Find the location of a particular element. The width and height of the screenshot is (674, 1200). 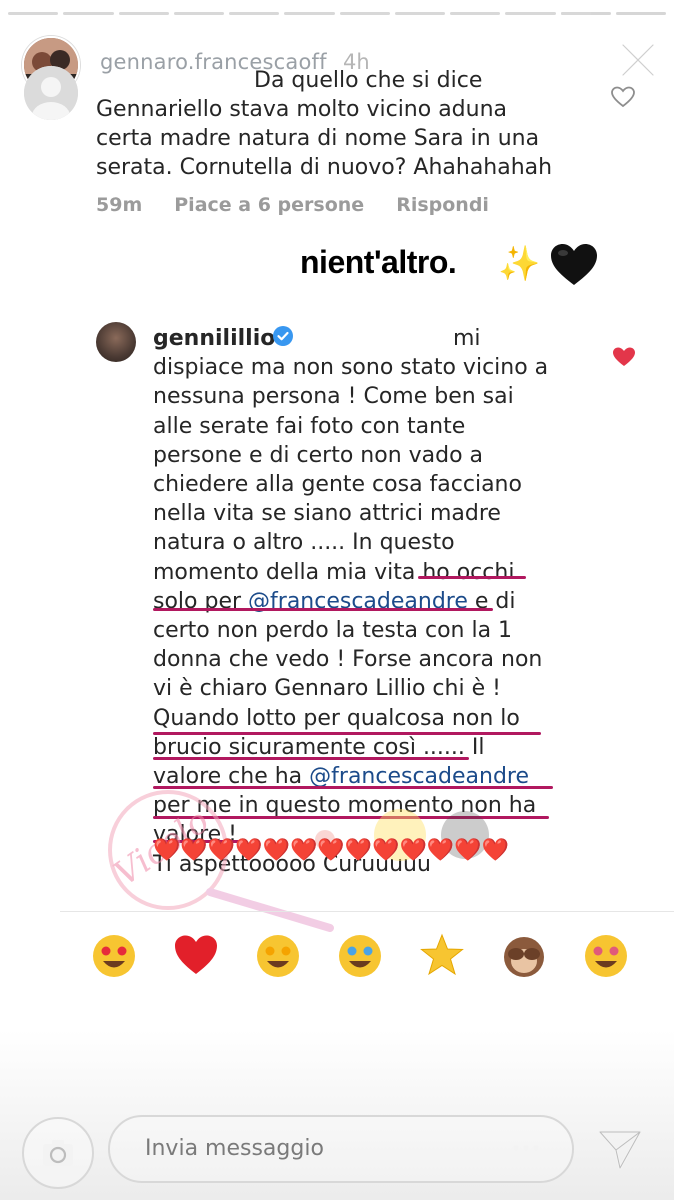

red-heart-reaction-button is located at coordinates (196, 956).